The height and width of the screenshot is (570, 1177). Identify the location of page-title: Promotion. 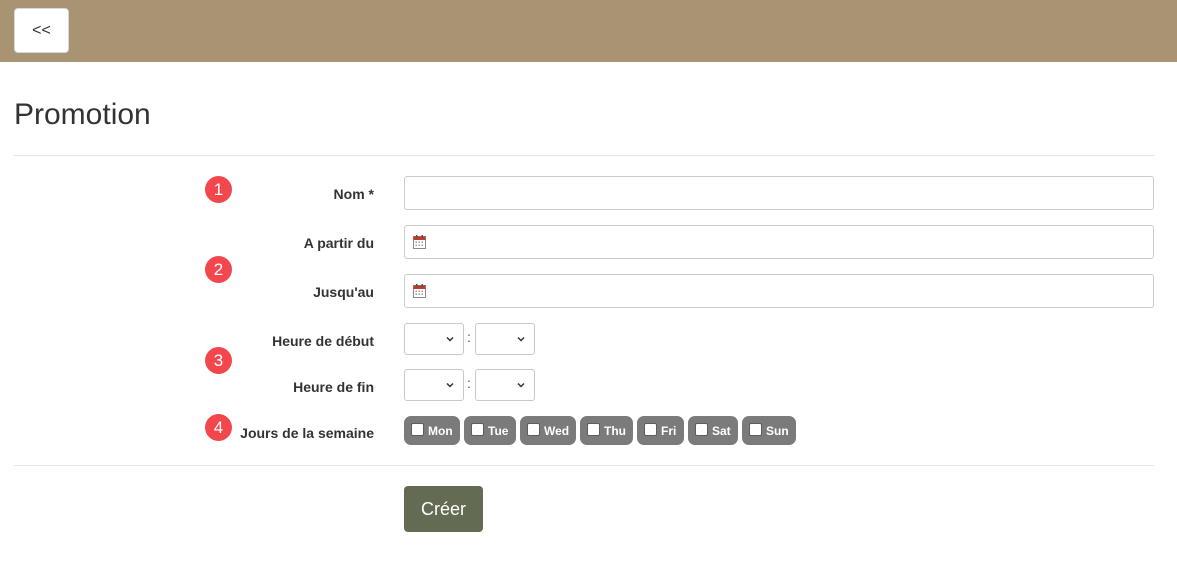
(82, 114).